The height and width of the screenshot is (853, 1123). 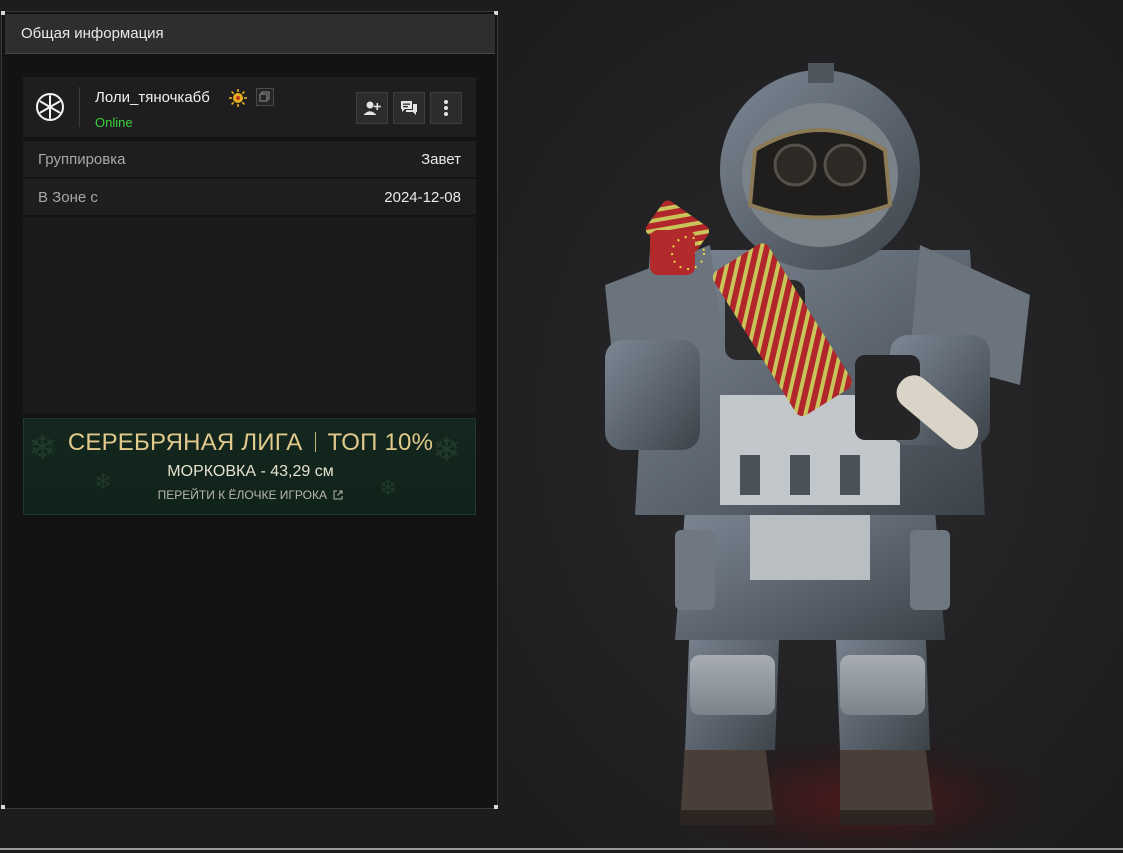 I want to click on panel-header: Общая информация, so click(x=250, y=34).